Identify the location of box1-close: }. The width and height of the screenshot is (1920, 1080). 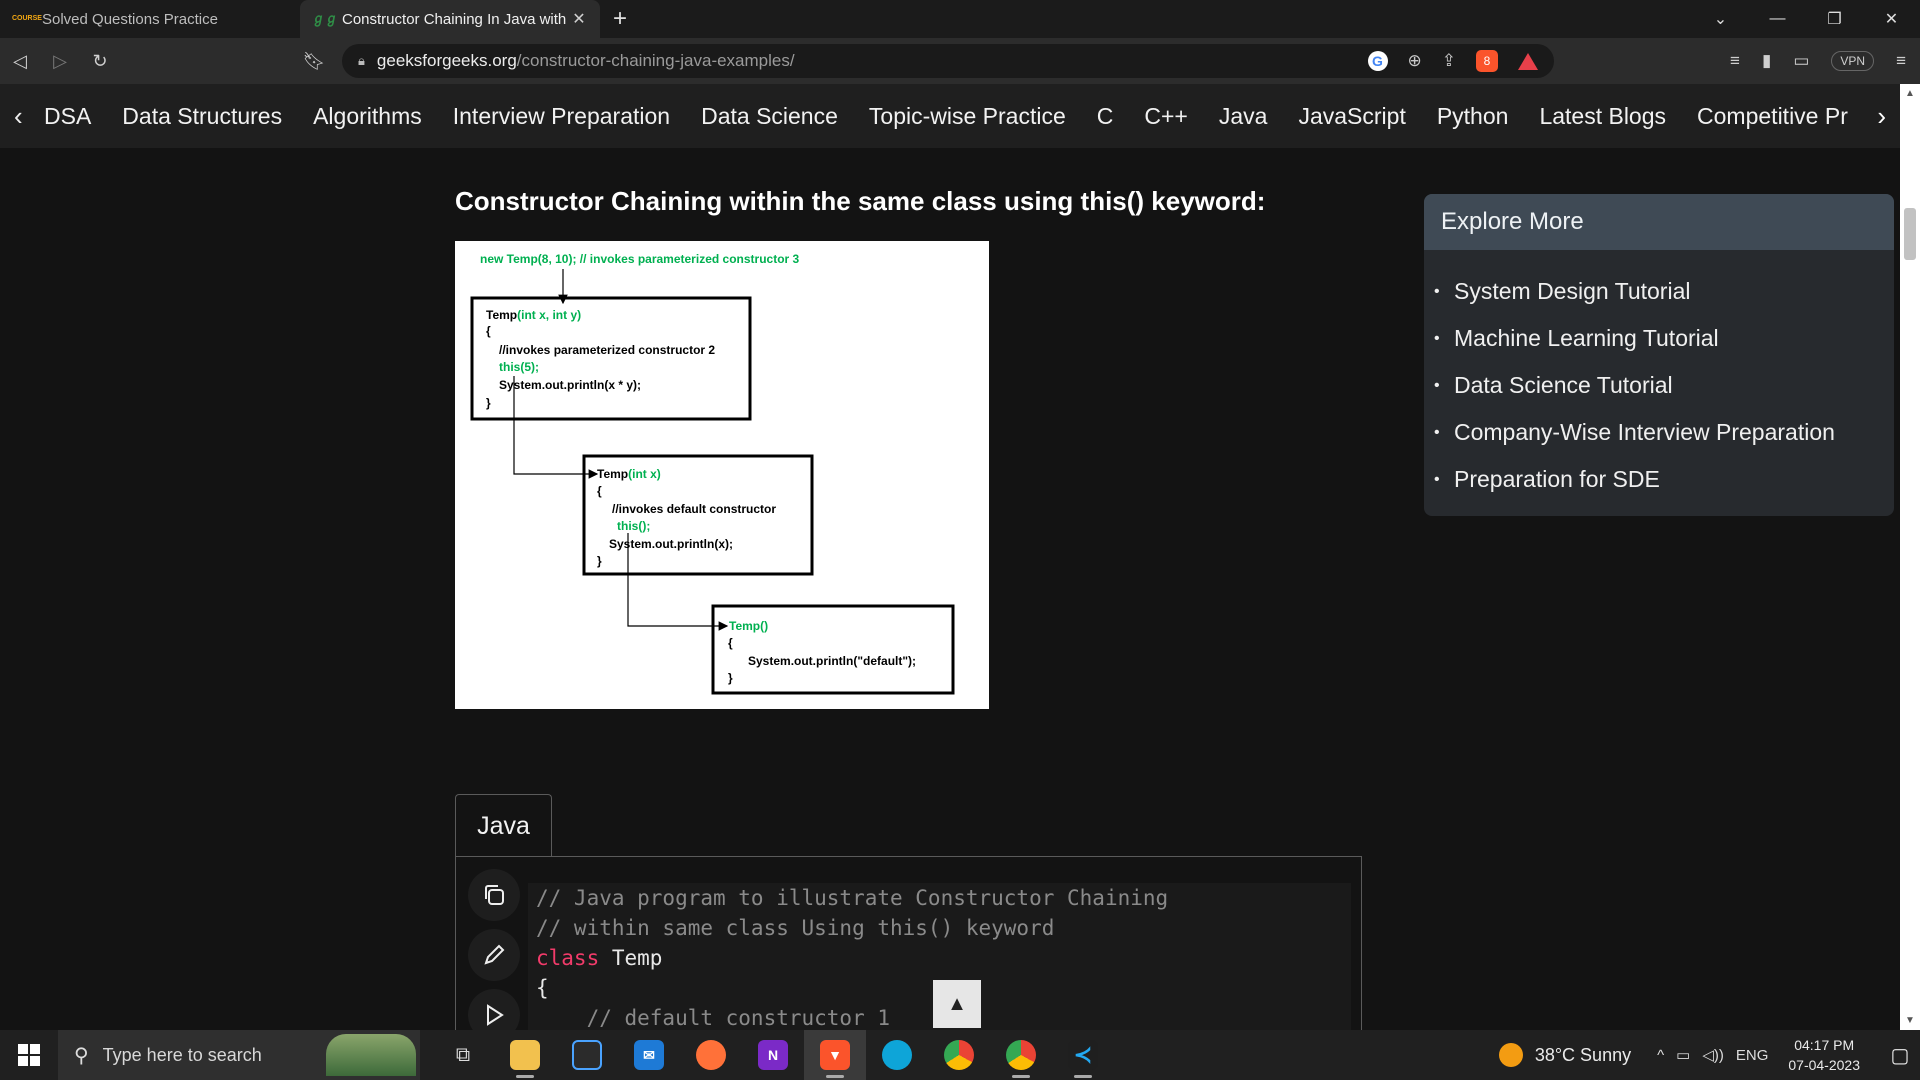
(488, 403).